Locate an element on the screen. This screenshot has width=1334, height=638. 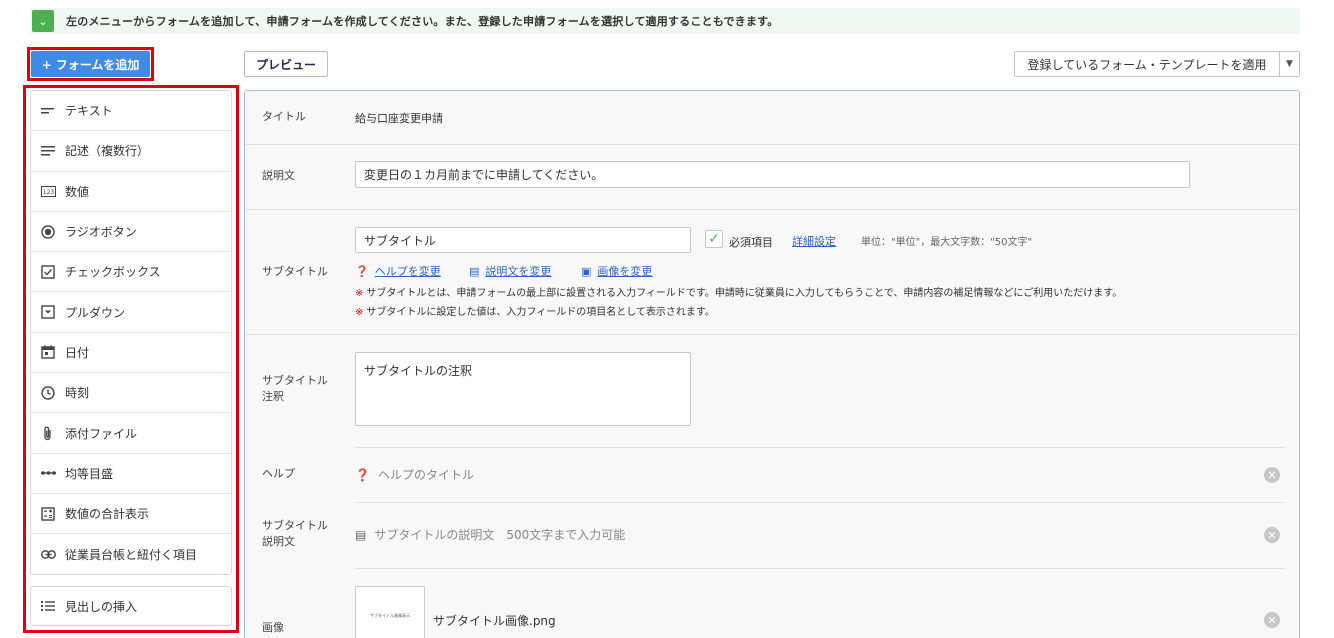
menu-item-label: 数値 is located at coordinates (77, 191).